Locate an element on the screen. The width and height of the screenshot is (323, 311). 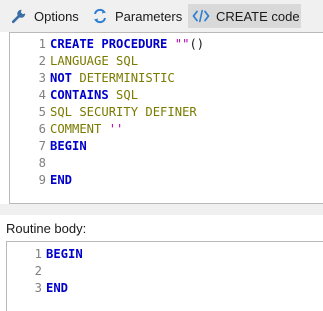
code-token: "" is located at coordinates (182, 44).